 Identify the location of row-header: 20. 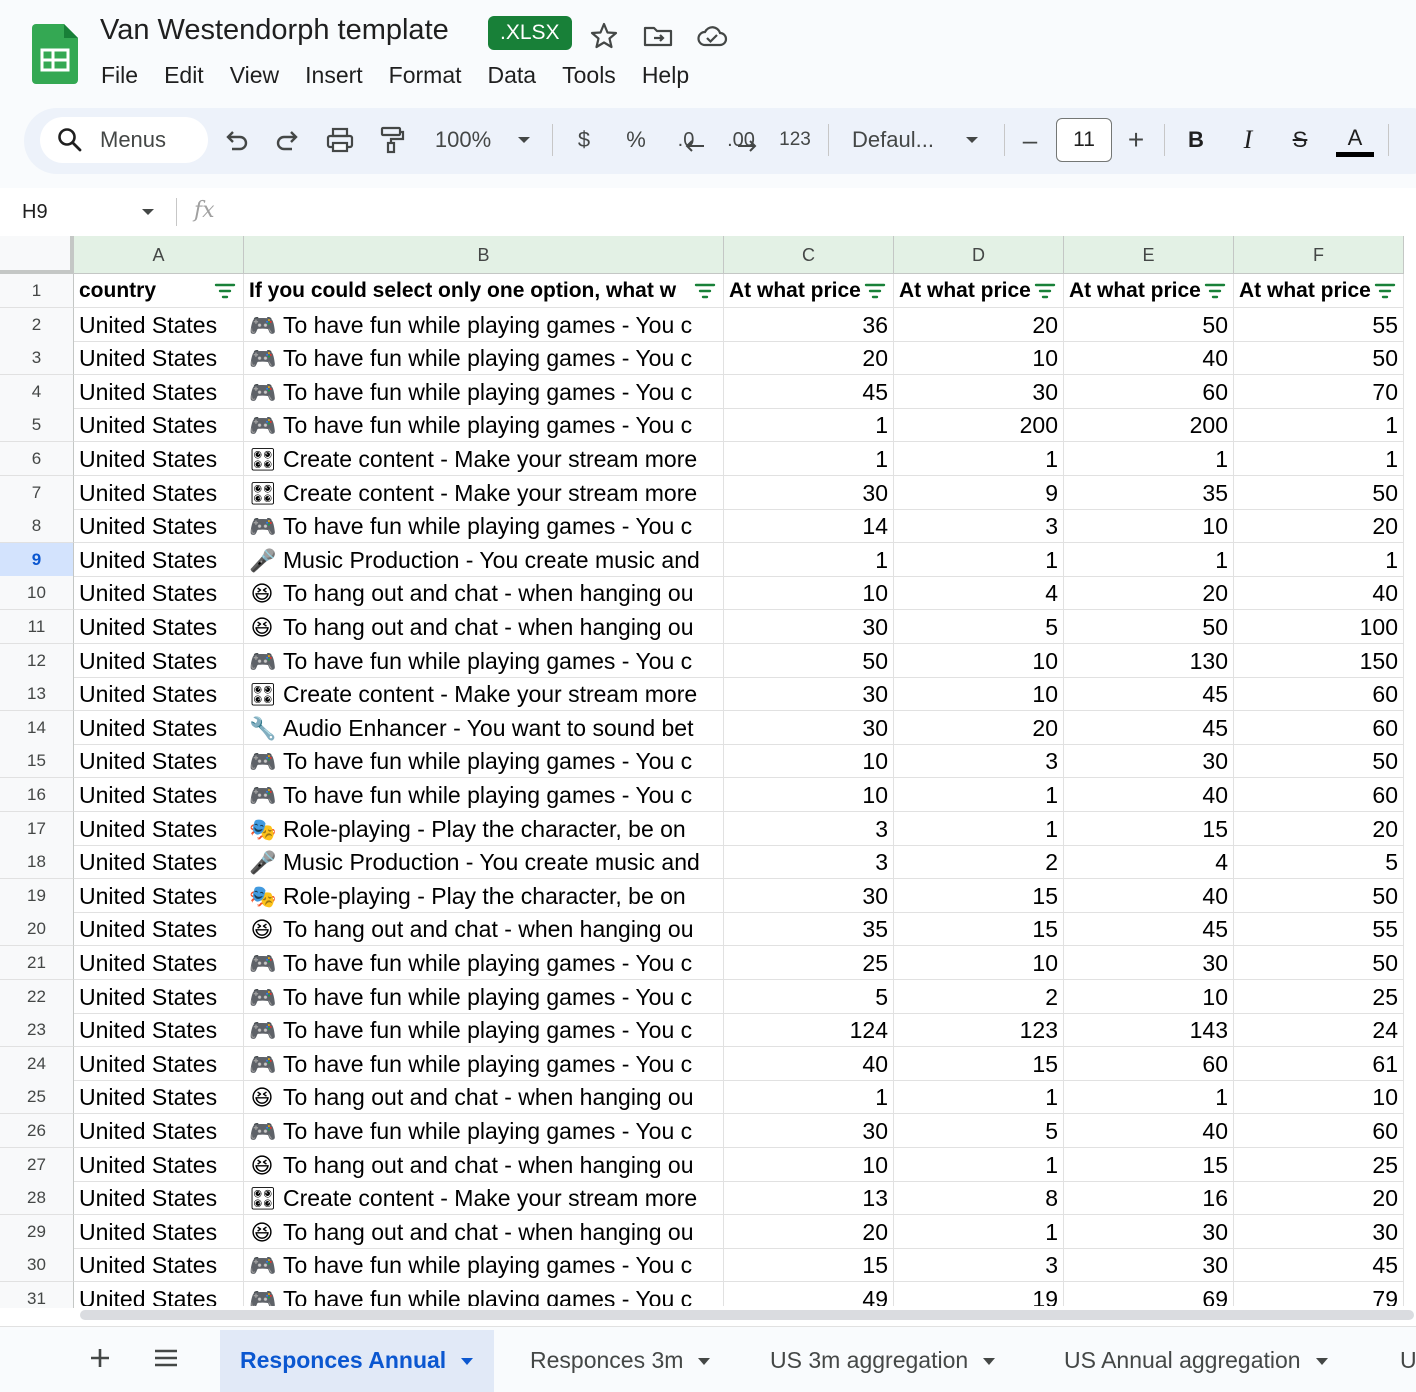
(37, 929).